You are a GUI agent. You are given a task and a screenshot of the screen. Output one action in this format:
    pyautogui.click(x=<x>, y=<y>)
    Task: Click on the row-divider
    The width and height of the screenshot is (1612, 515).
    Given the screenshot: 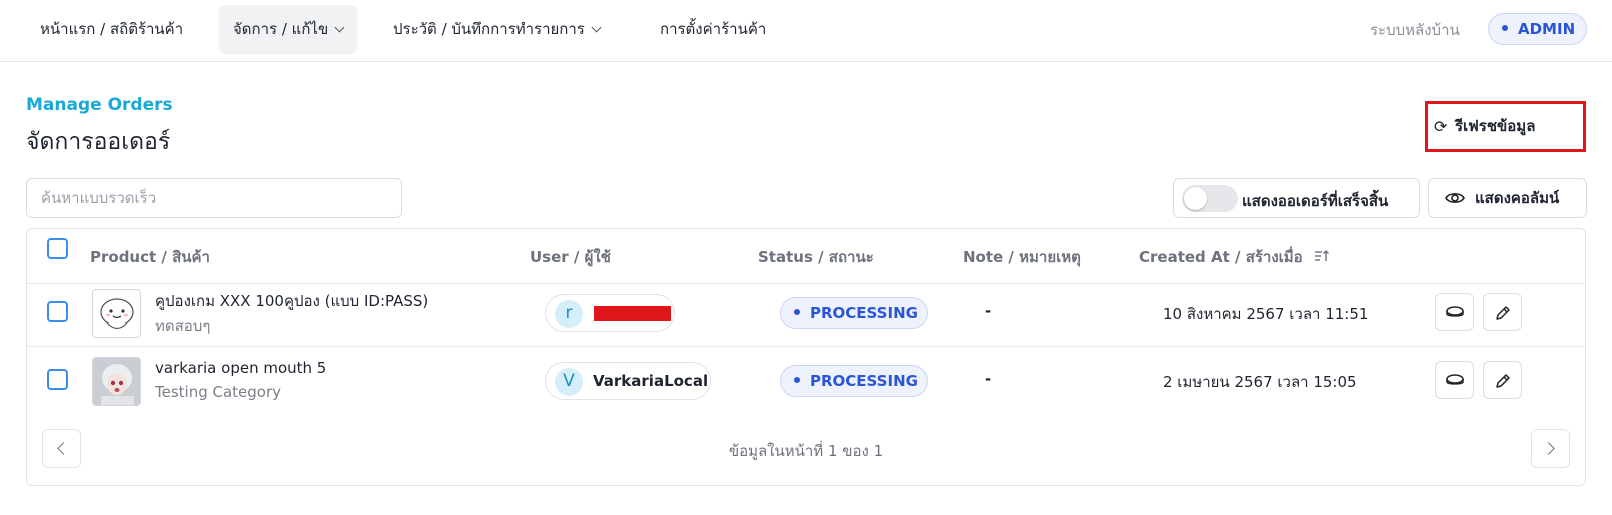 What is the action you would take?
    pyautogui.click(x=806, y=346)
    